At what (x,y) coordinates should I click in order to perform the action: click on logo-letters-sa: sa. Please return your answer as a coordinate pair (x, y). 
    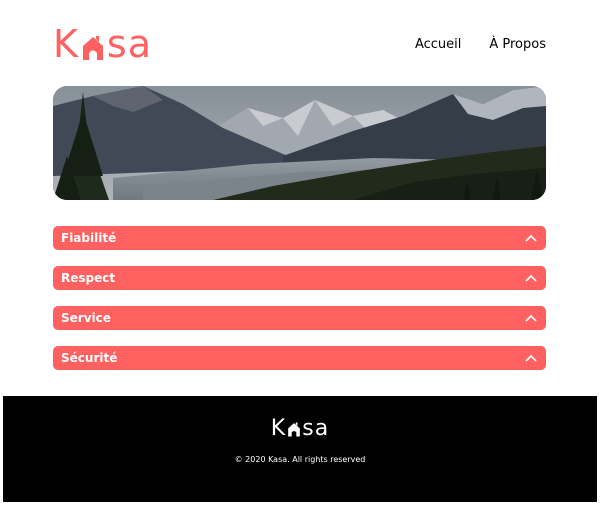
    Looking at the image, I should click on (129, 44).